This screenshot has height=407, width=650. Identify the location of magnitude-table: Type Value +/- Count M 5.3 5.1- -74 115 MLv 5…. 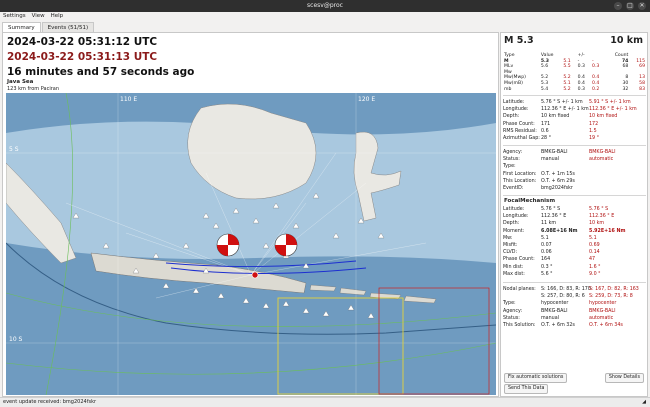
(574, 72).